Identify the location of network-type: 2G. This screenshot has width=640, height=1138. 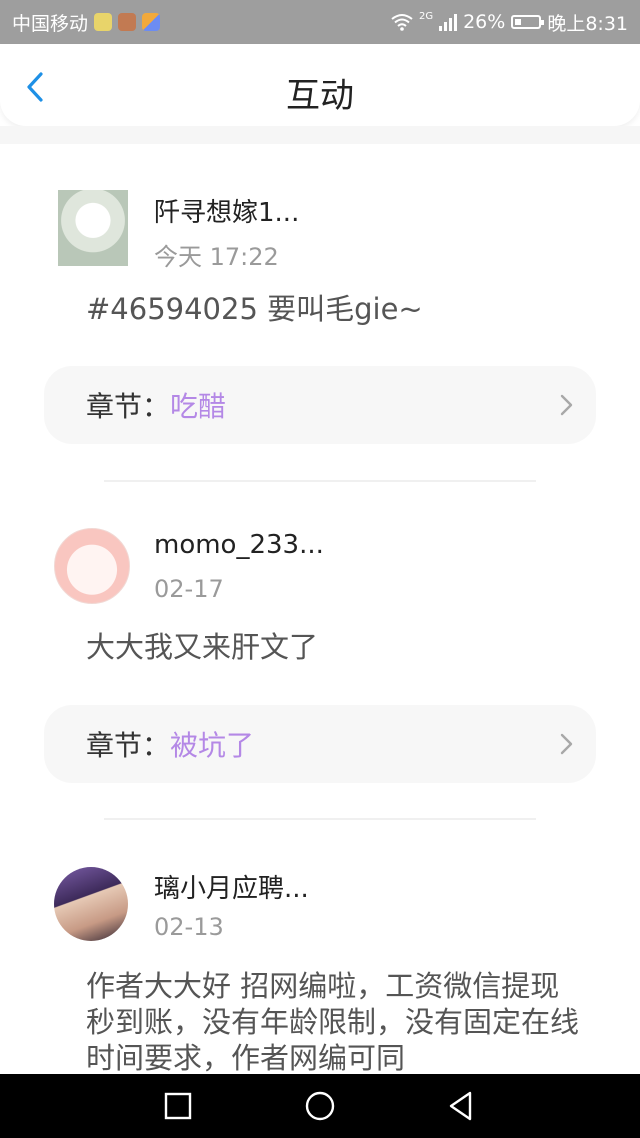
(426, 16).